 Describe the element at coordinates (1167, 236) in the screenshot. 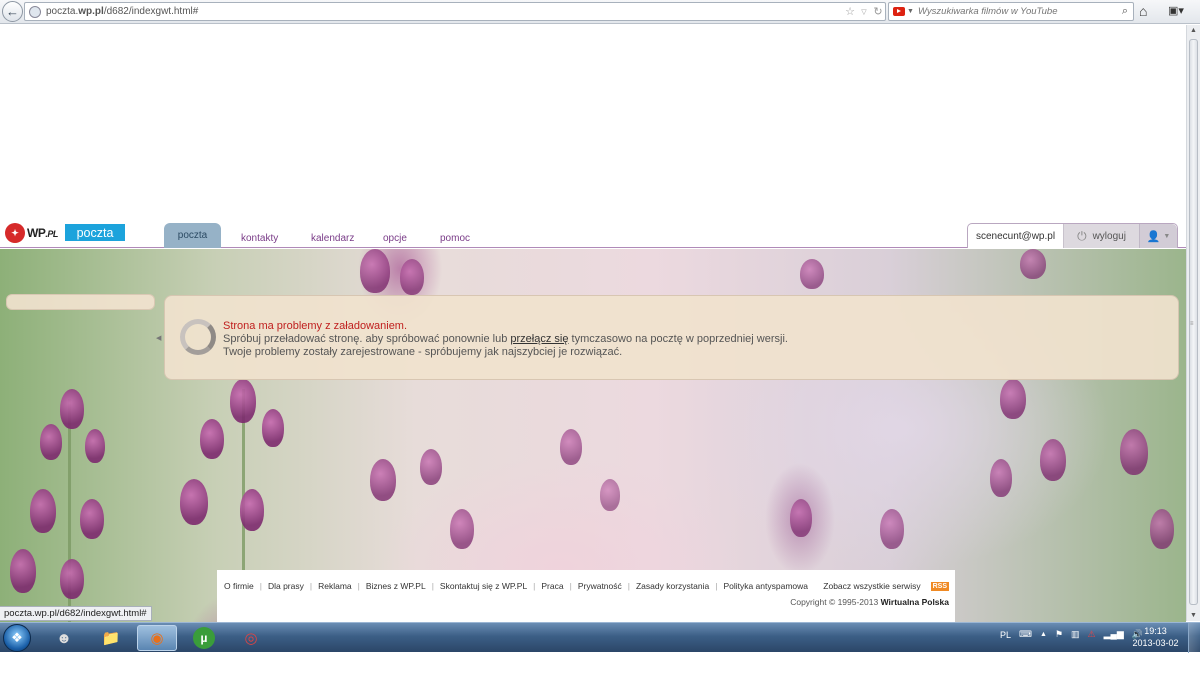

I see `chevron-down-icon: ▼` at that location.